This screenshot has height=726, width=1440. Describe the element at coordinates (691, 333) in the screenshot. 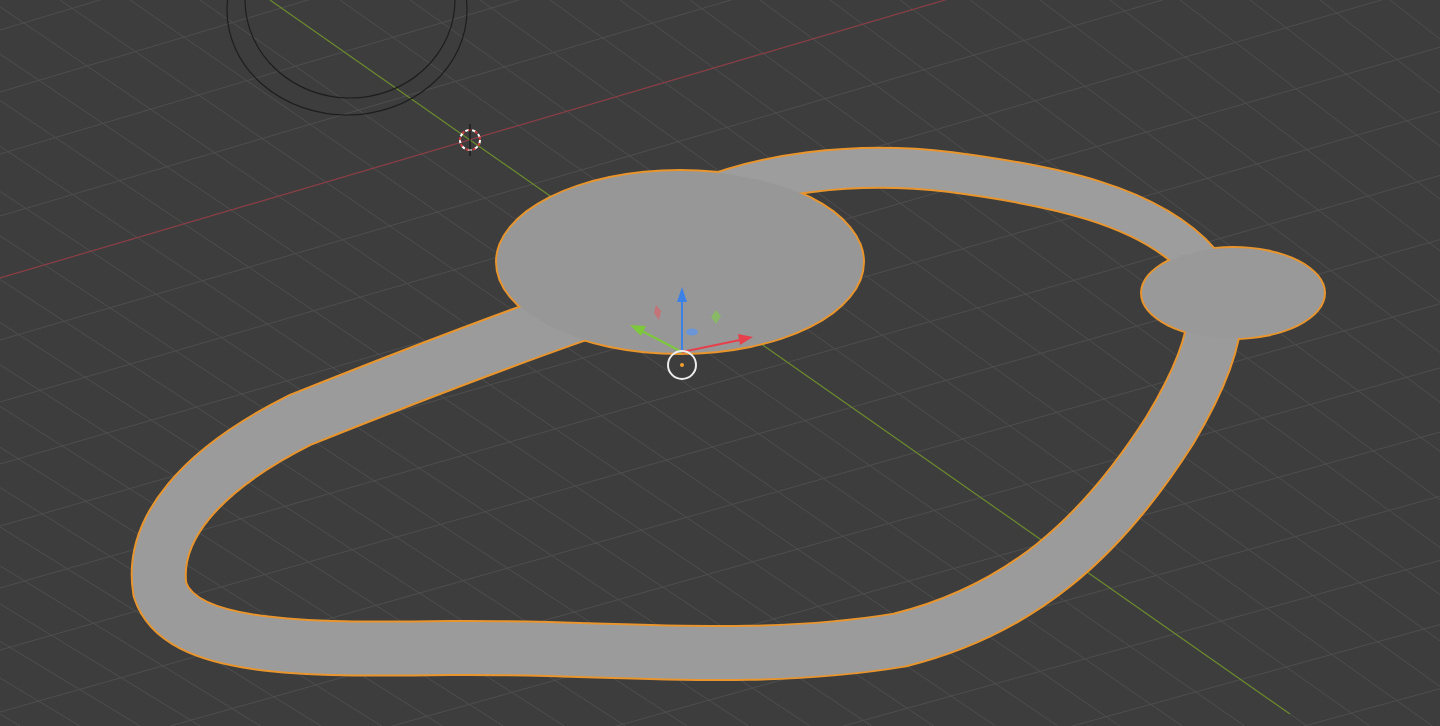

I see `transform-gizmo-icon` at that location.